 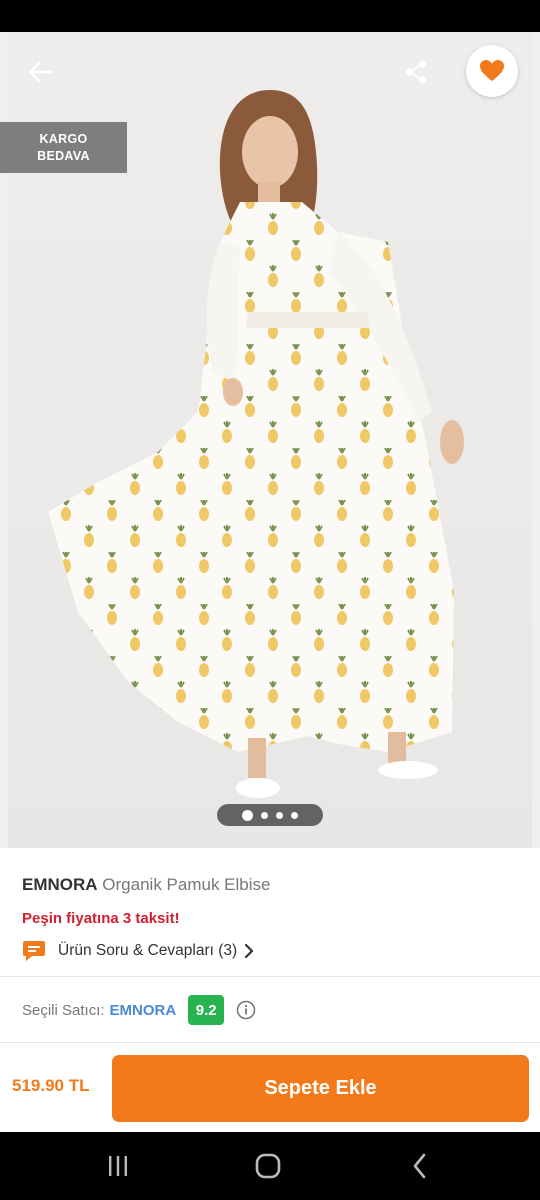 I want to click on info-circle-icon, so click(x=246, y=1010).